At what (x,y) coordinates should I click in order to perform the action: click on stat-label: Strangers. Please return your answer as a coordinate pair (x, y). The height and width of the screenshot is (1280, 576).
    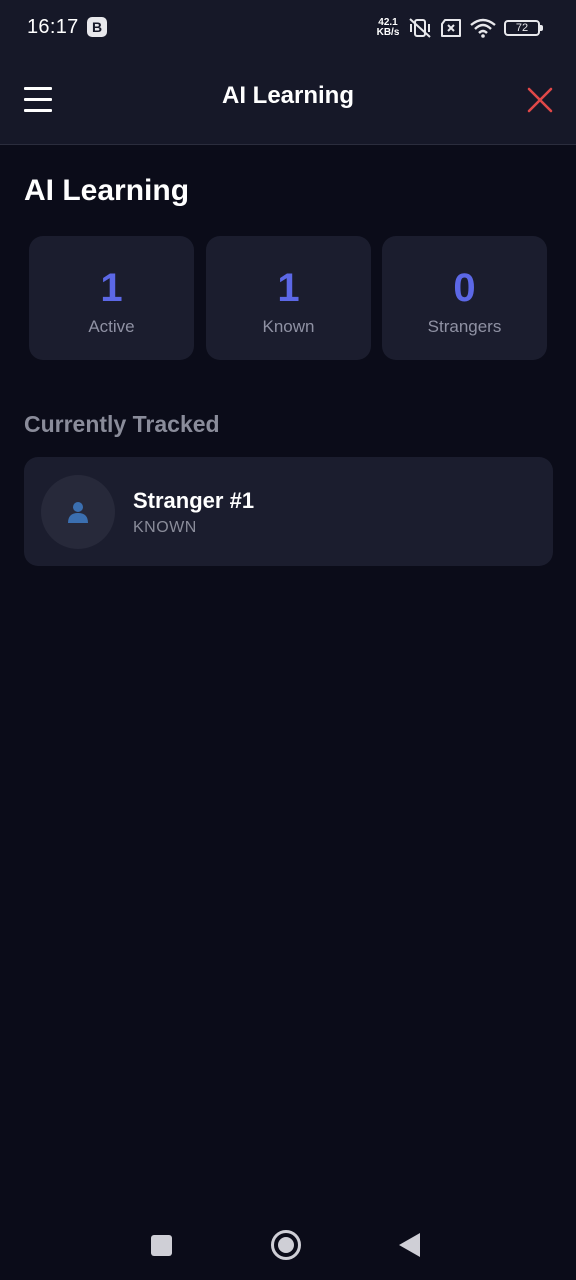
    Looking at the image, I should click on (464, 326).